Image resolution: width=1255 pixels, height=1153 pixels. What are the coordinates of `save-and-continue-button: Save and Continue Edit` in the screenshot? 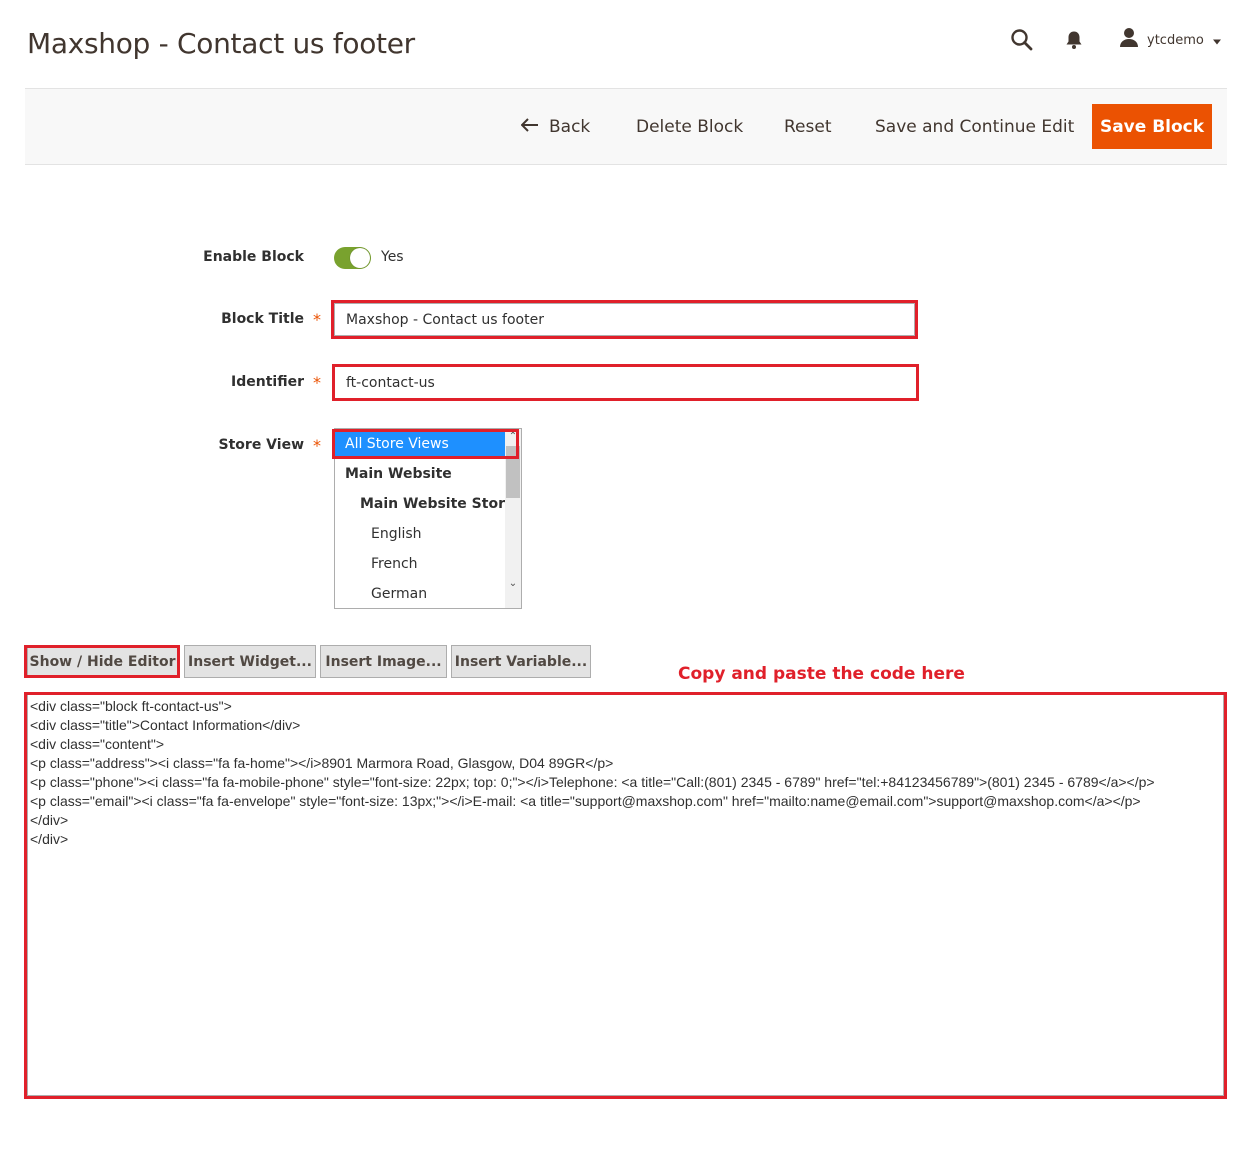 It's located at (974, 127).